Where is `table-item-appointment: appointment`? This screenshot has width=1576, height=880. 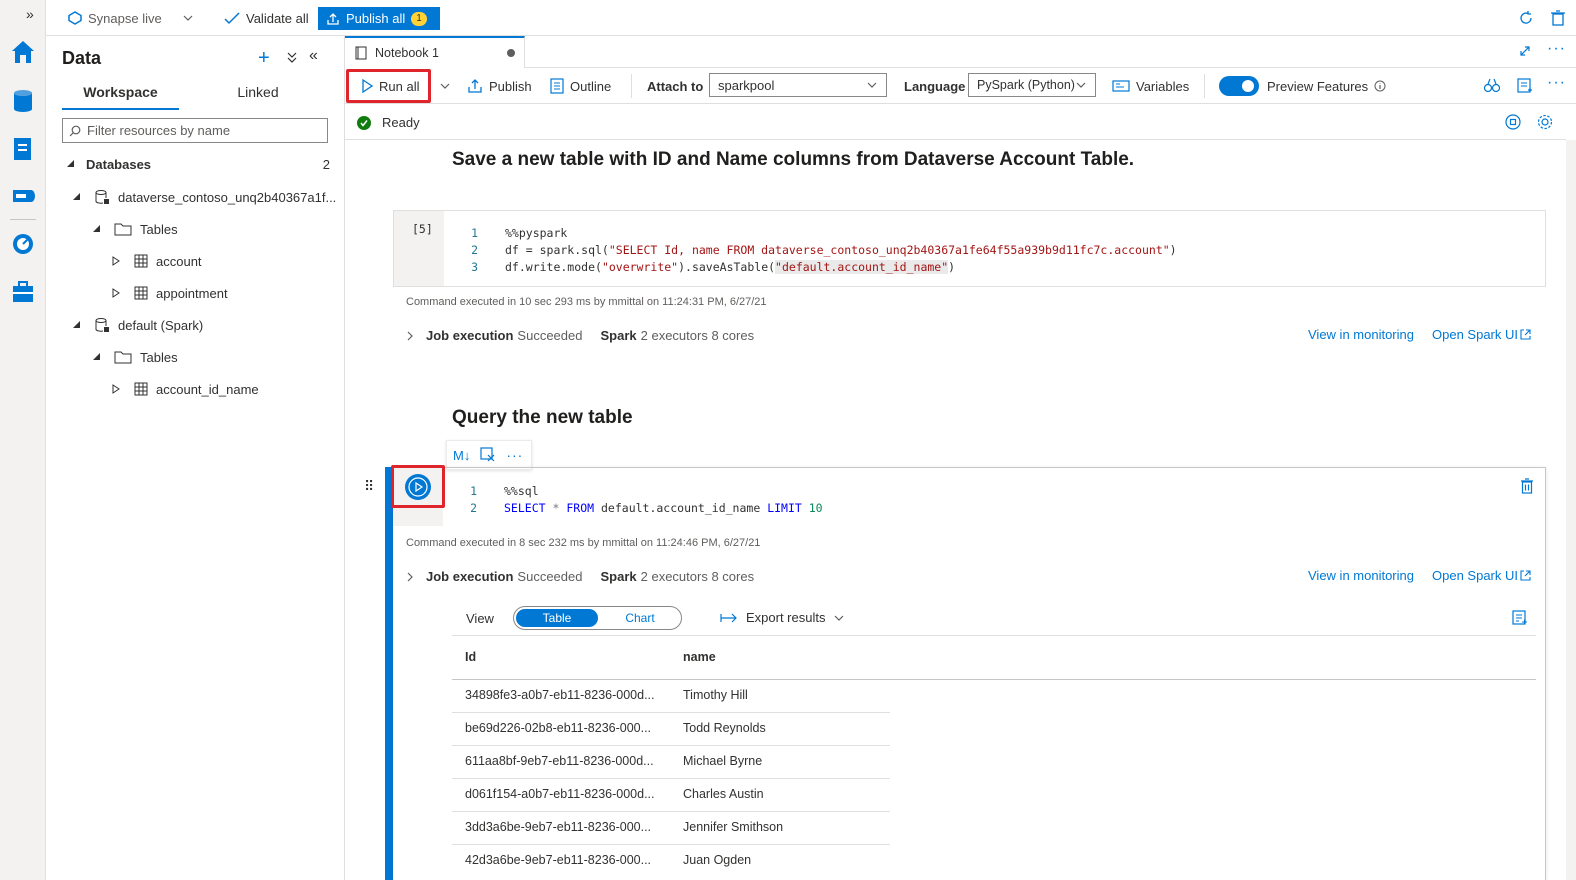
table-item-appointment: appointment is located at coordinates (170, 293).